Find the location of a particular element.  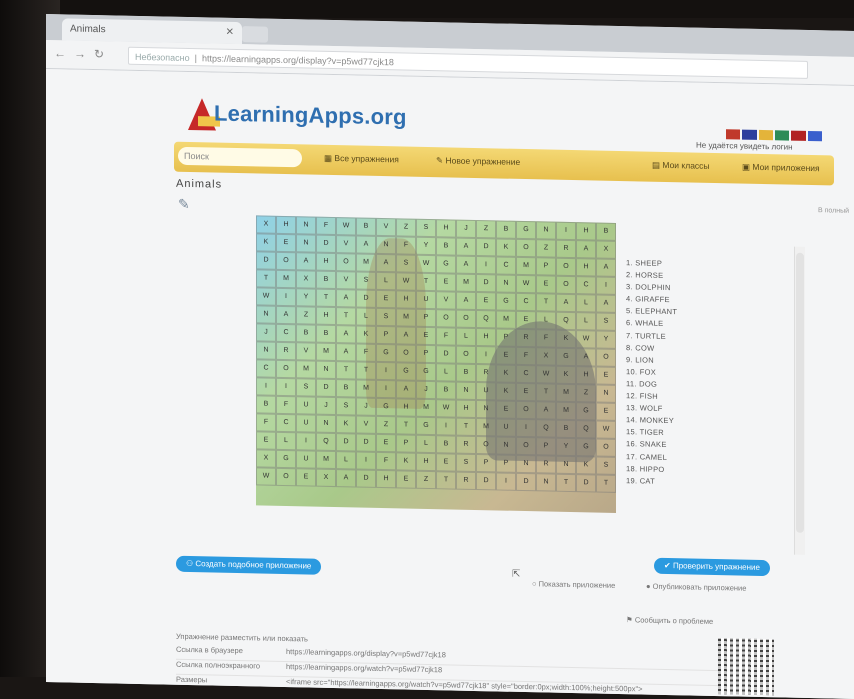

logo-text: LearningApps.org is located at coordinates (310, 116).